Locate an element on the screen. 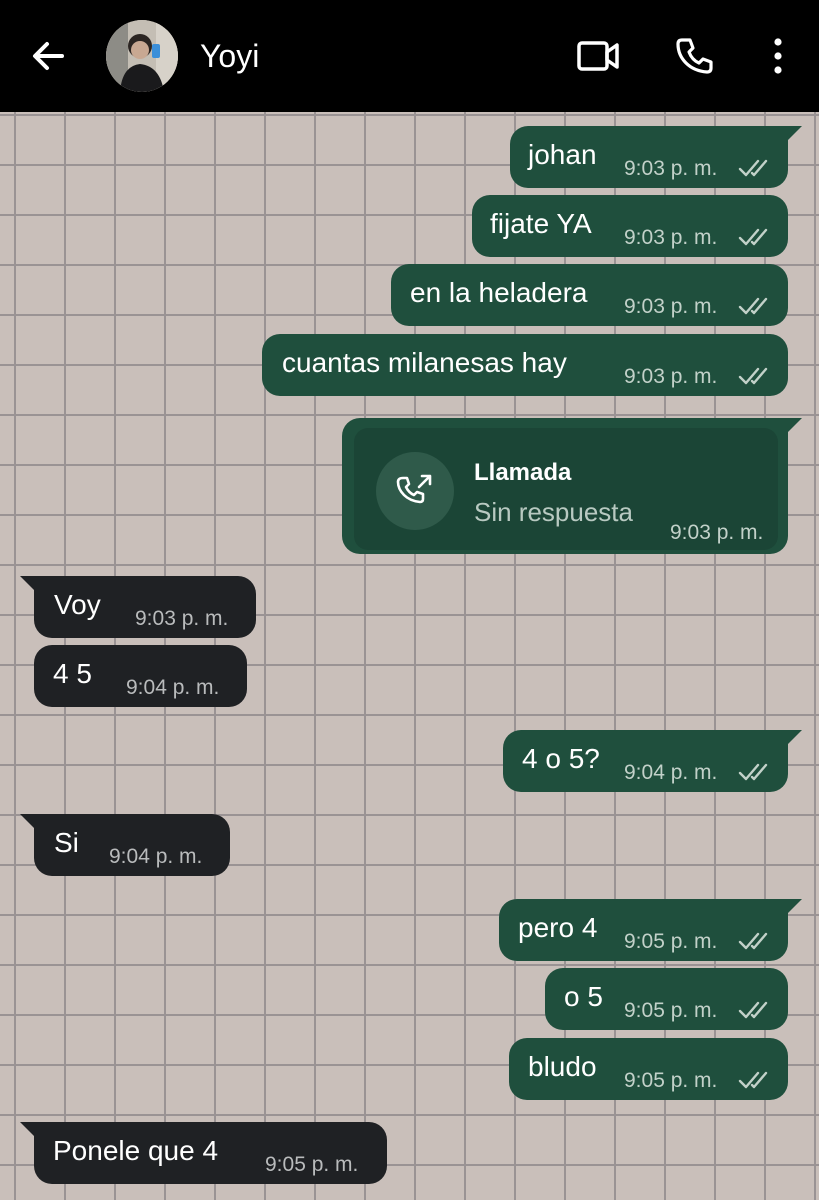 Image resolution: width=819 pixels, height=1200 pixels. message-text: pero 4 is located at coordinates (558, 927).